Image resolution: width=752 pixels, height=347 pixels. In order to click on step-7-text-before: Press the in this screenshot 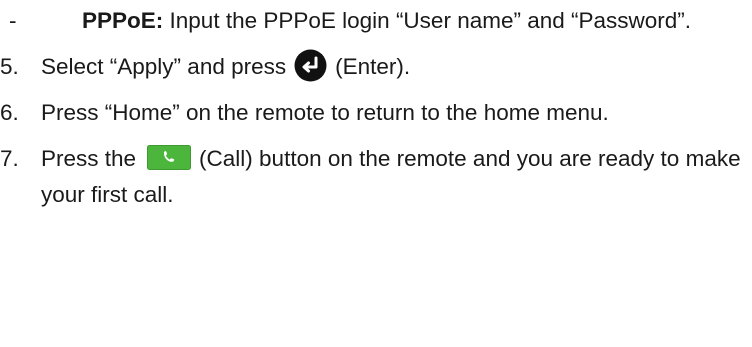, I will do `click(89, 158)`.